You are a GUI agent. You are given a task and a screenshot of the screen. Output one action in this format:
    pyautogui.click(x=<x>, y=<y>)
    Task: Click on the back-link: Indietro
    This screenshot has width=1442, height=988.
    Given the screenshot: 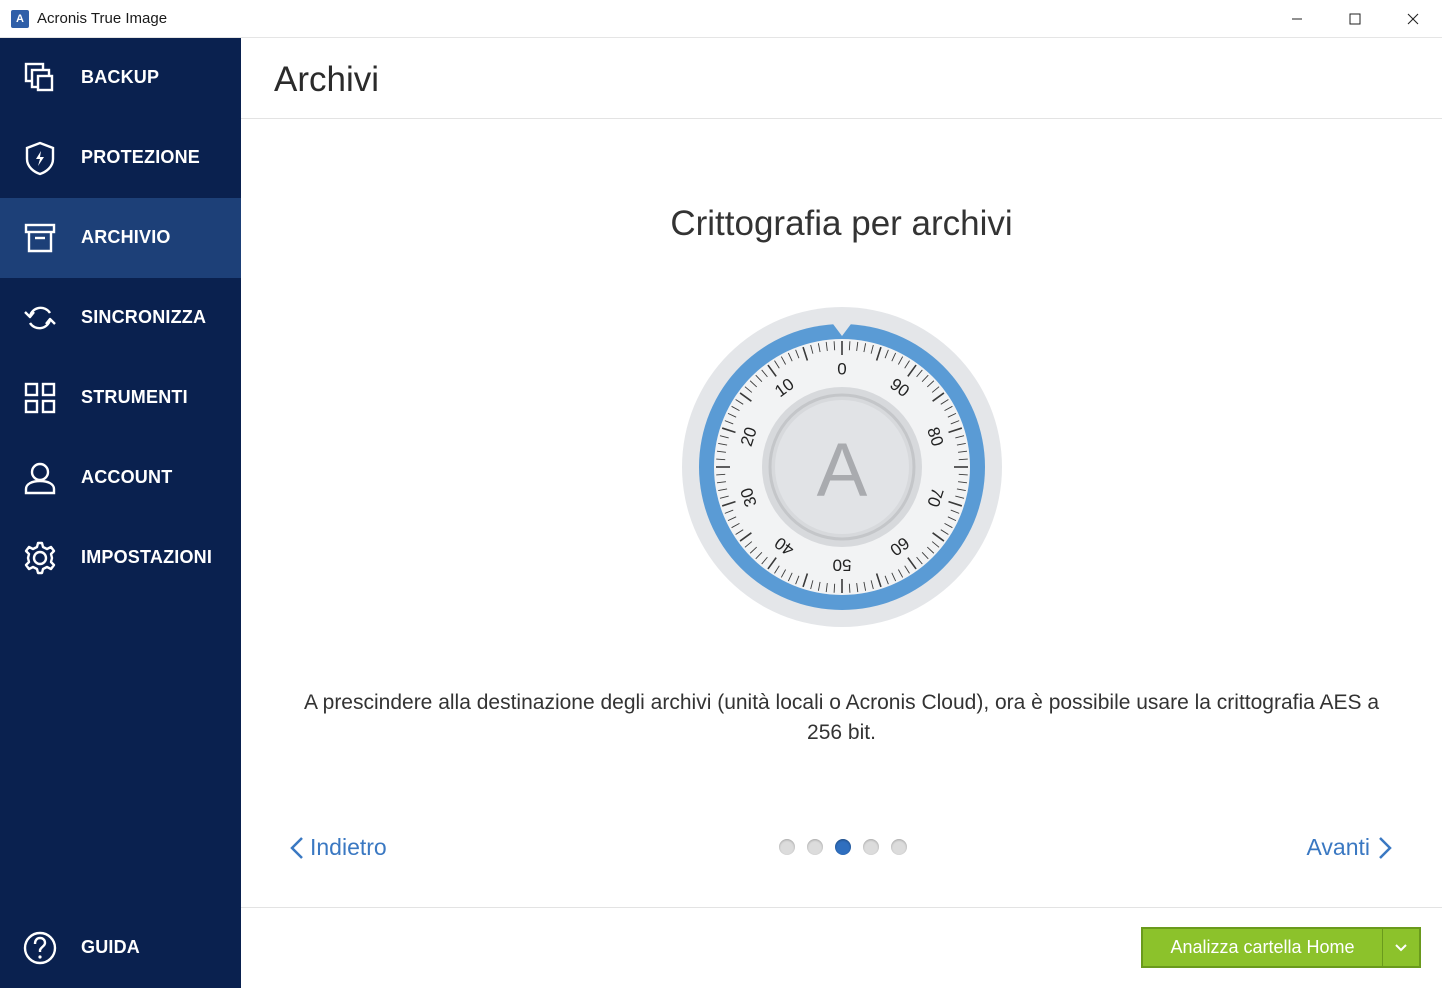 What is the action you would take?
    pyautogui.click(x=338, y=847)
    